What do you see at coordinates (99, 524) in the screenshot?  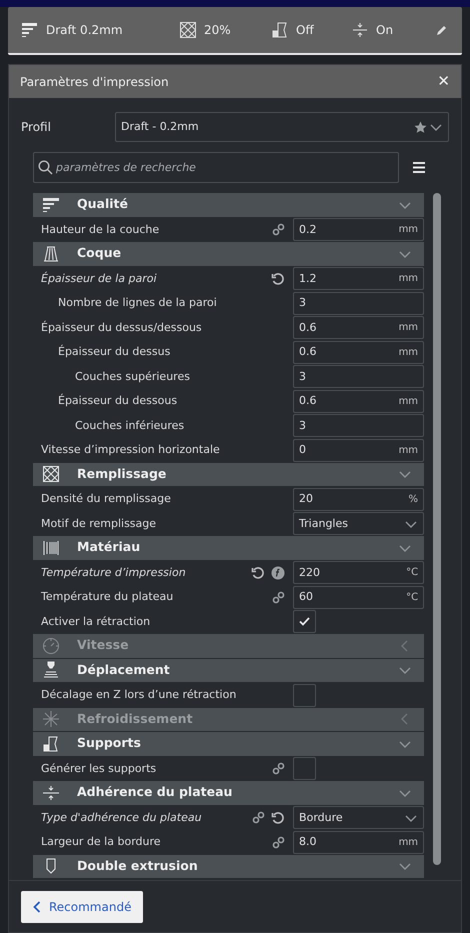 I see `setting-label: Motif de remplissage` at bounding box center [99, 524].